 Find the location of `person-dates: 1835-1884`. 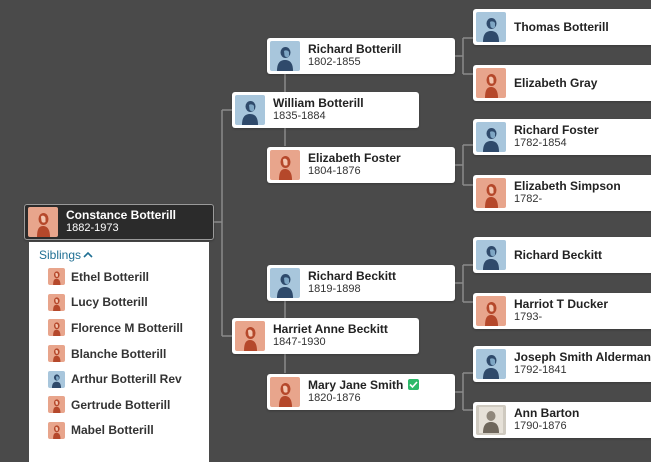

person-dates: 1835-1884 is located at coordinates (299, 116).